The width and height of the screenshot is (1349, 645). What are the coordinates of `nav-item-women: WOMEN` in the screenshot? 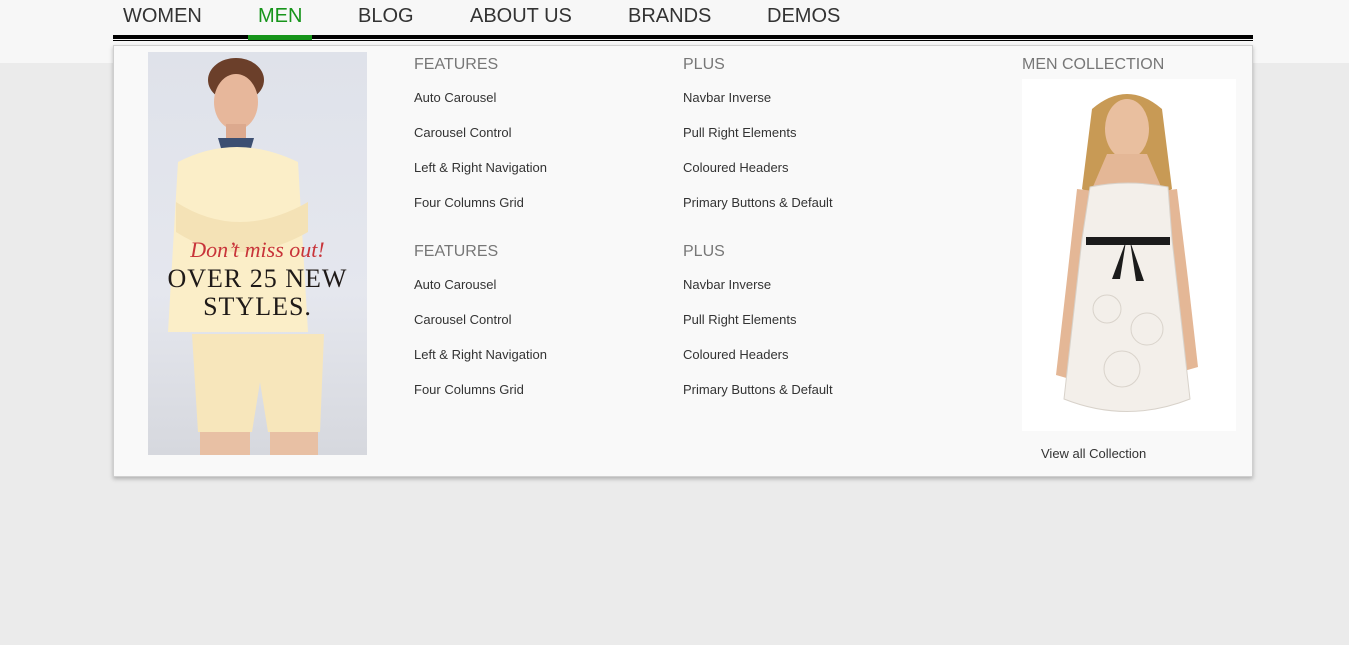 It's located at (162, 16).